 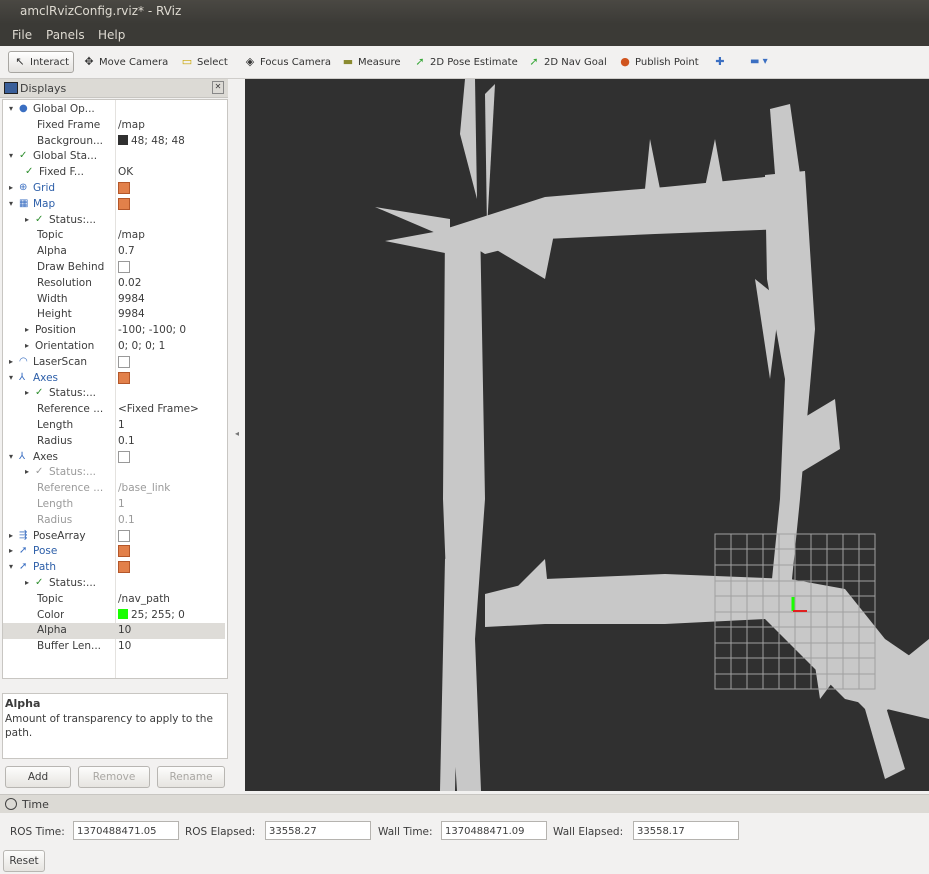 I want to click on display-row: ▾ ▦ Map, so click(x=114, y=205).